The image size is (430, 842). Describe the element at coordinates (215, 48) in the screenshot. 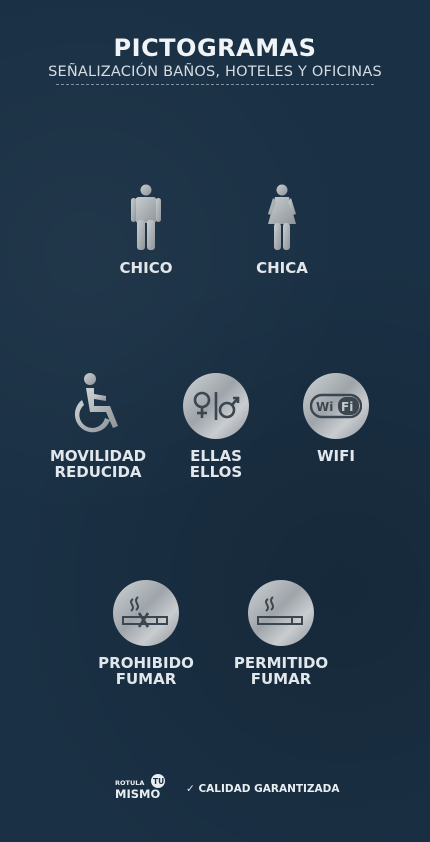

I see `page-title: PICTOGRAMAS` at that location.